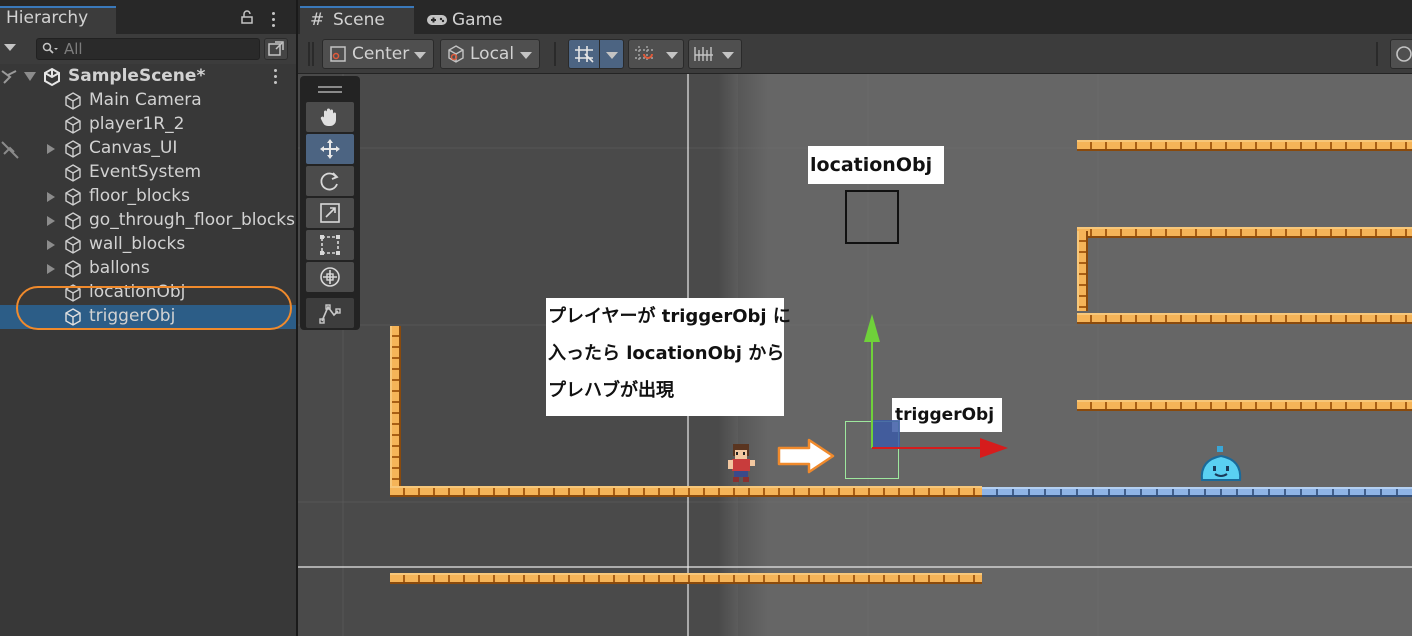 The image size is (1412, 636). Describe the element at coordinates (715, 54) in the screenshot. I see `increment-settings-dropdown` at that location.